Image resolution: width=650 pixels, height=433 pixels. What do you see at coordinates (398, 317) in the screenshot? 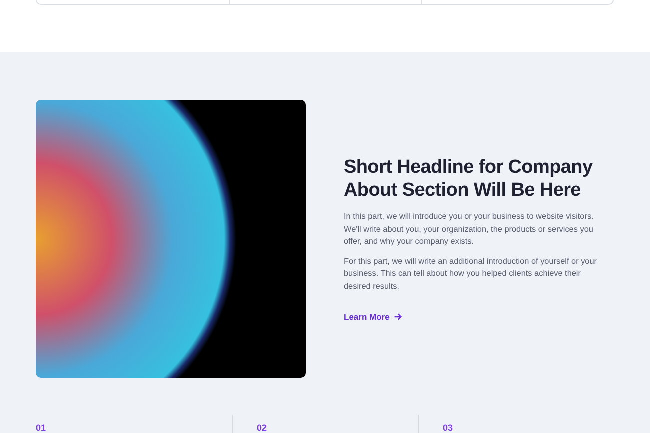
I see `arrow-right-icon` at bounding box center [398, 317].